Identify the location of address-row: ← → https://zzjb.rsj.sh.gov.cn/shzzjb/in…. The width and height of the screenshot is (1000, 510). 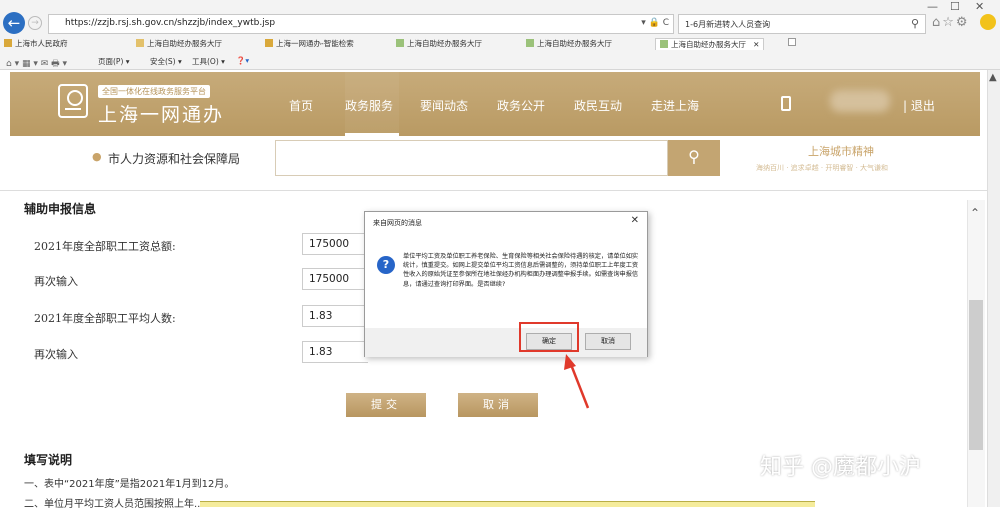
(500, 17).